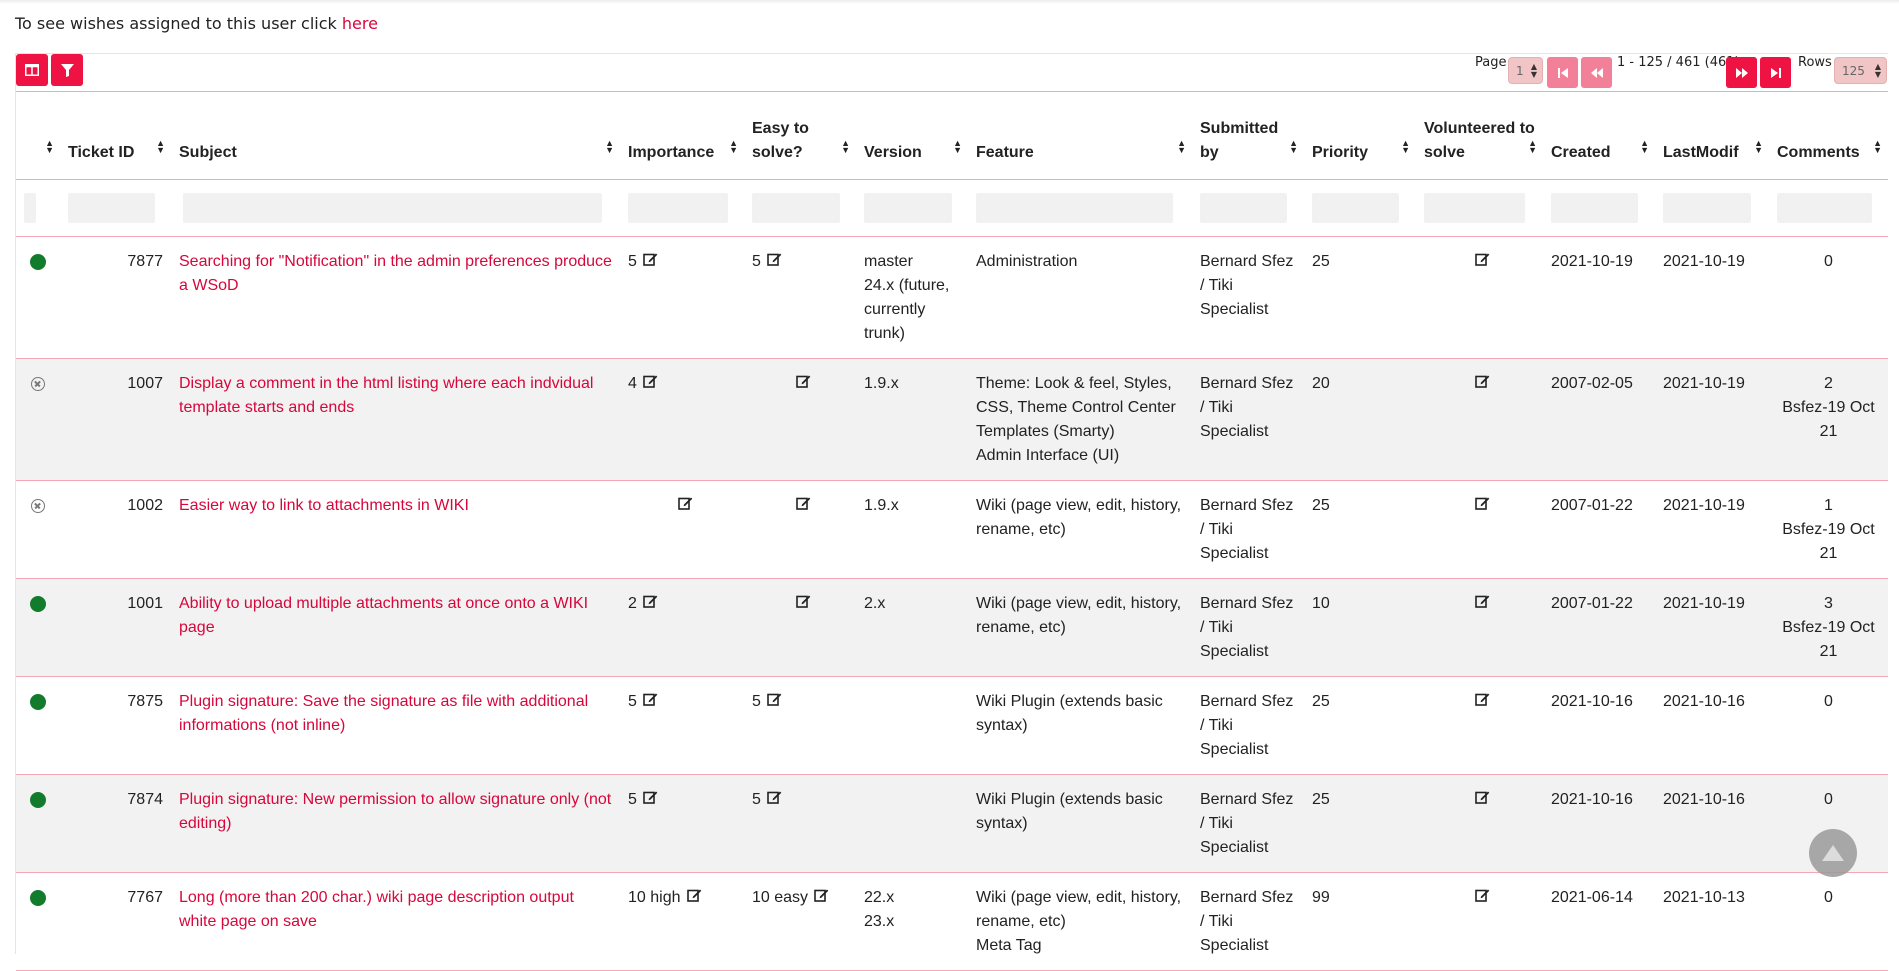 The width and height of the screenshot is (1899, 971). Describe the element at coordinates (1243, 208) in the screenshot. I see `filter-input-submitted` at that location.